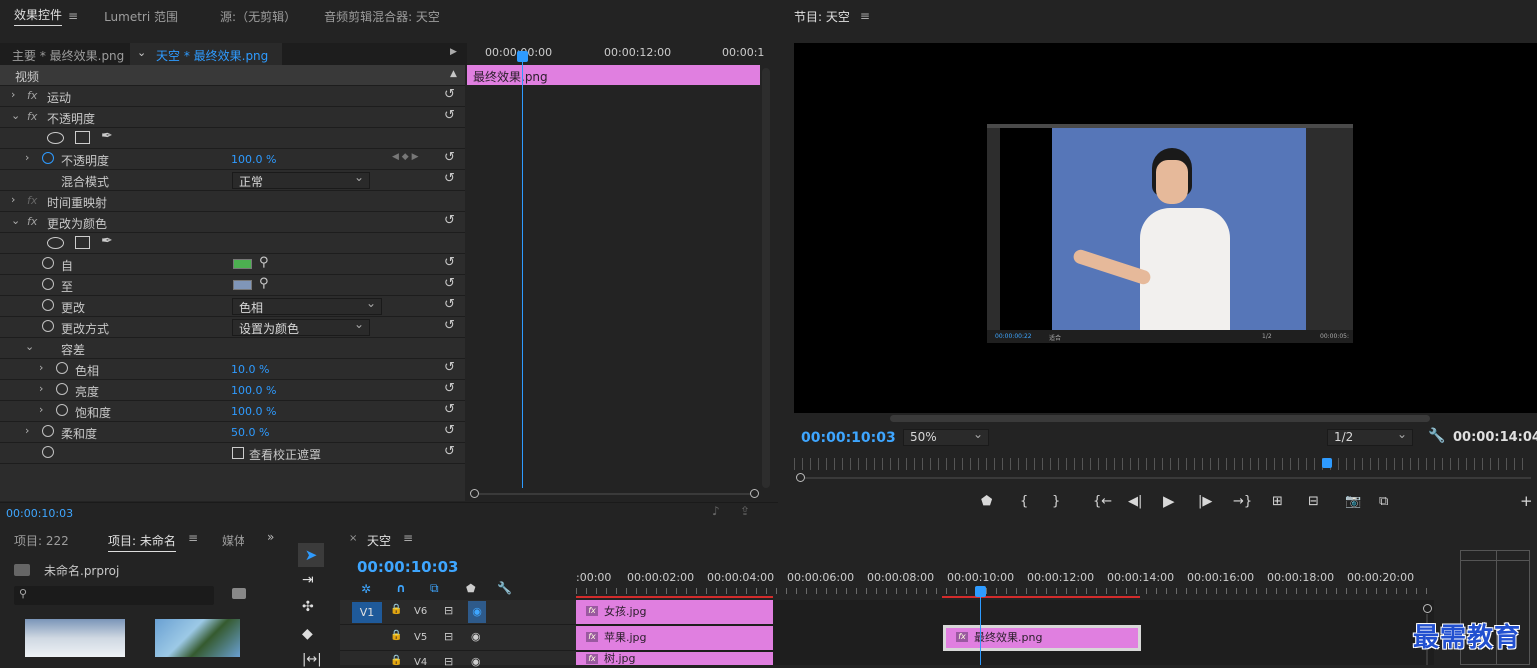  Describe the element at coordinates (75, 638) in the screenshot. I see `thumbnail-snow` at that location.